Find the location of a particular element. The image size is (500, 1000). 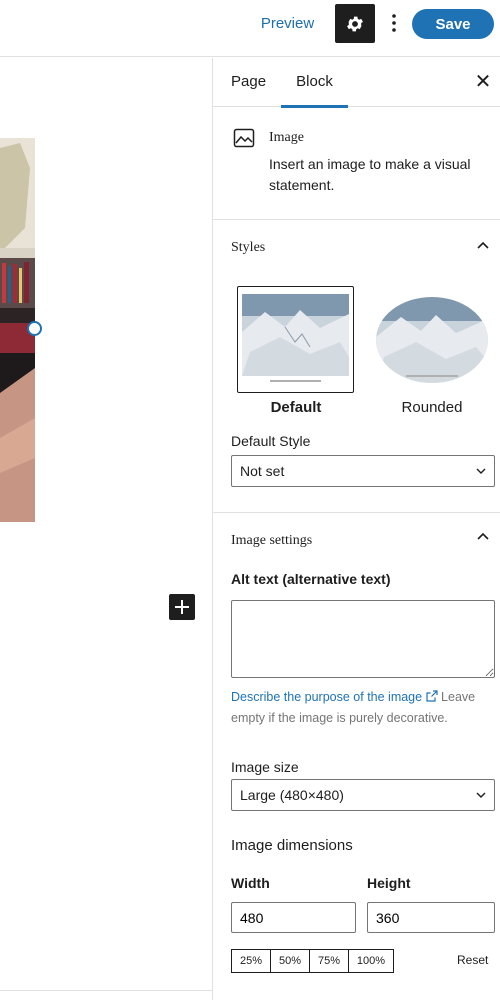

gear-icon is located at coordinates (355, 23).